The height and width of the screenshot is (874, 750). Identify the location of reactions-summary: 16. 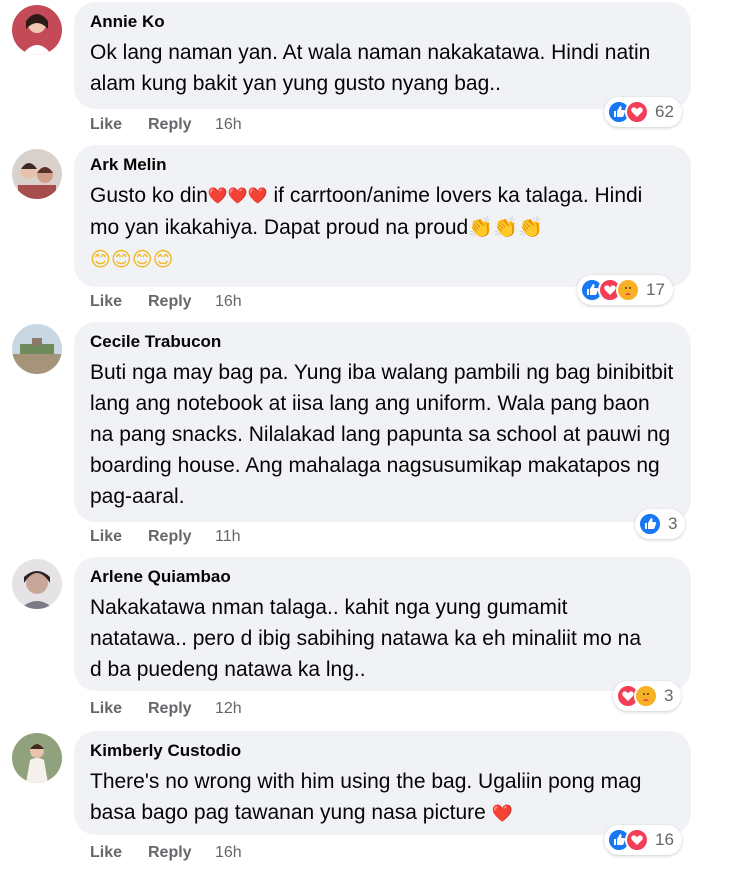
(643, 840).